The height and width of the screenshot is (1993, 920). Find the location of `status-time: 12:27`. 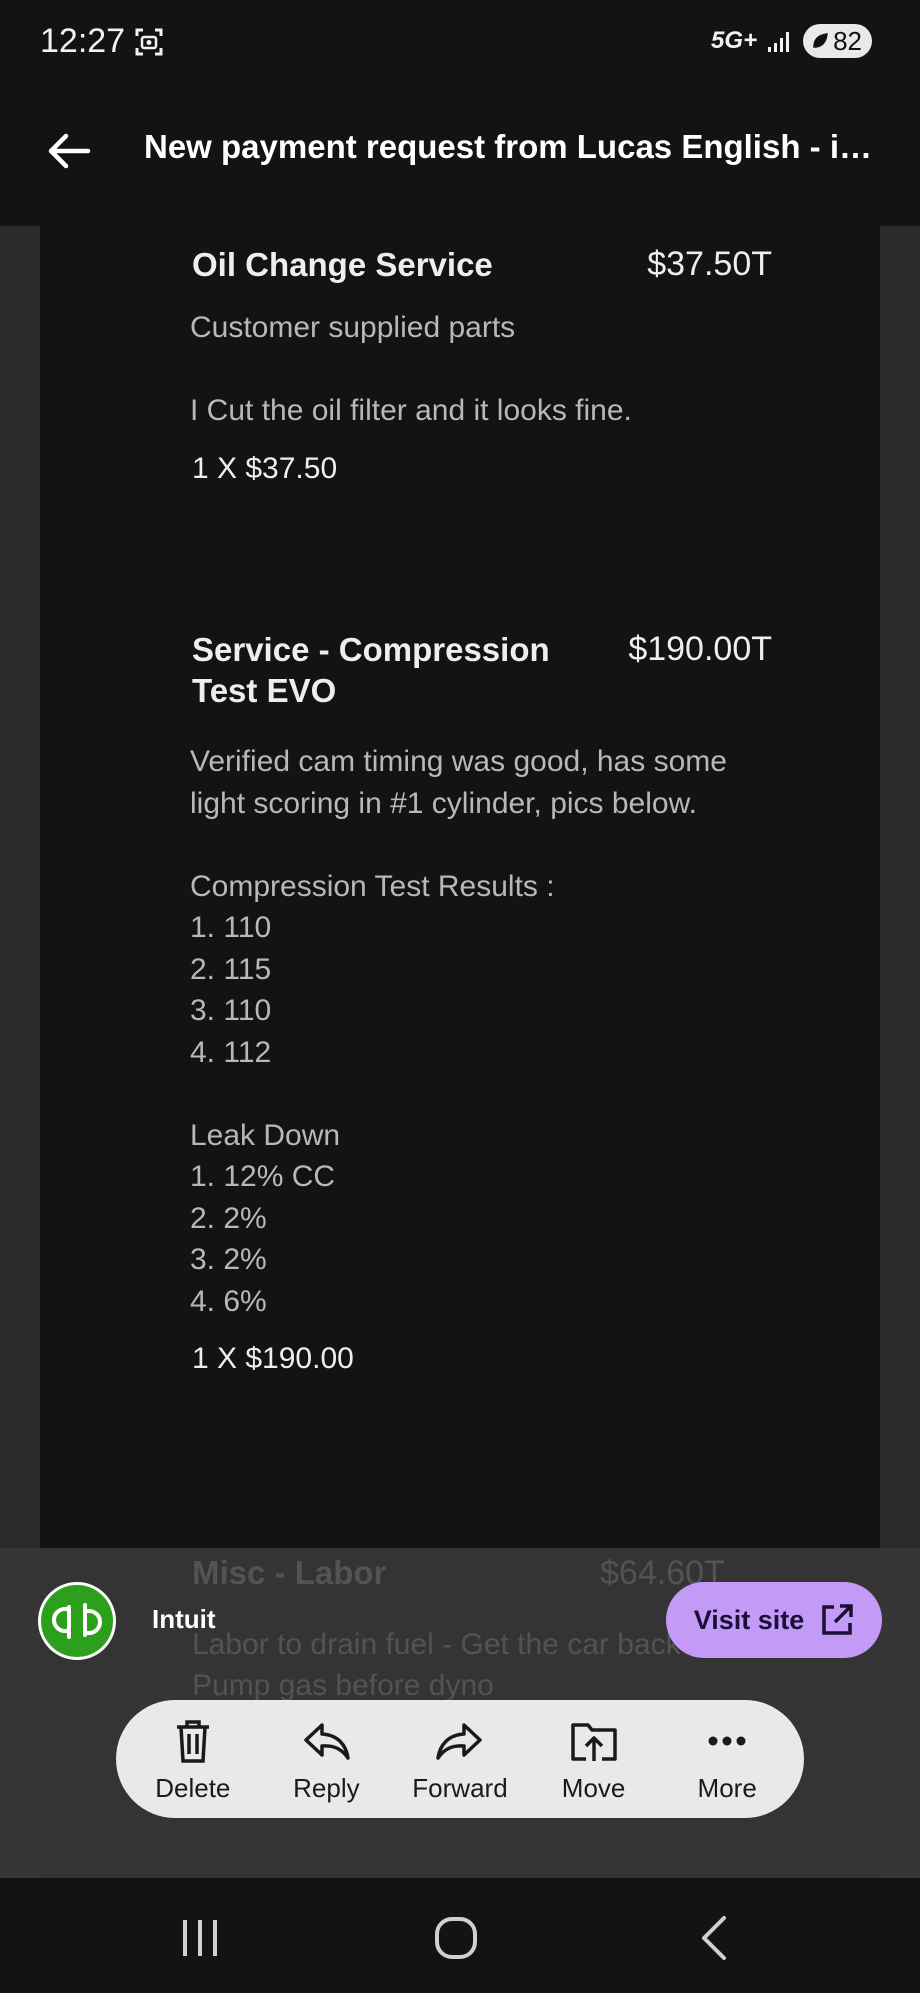

status-time: 12:27 is located at coordinates (83, 41).